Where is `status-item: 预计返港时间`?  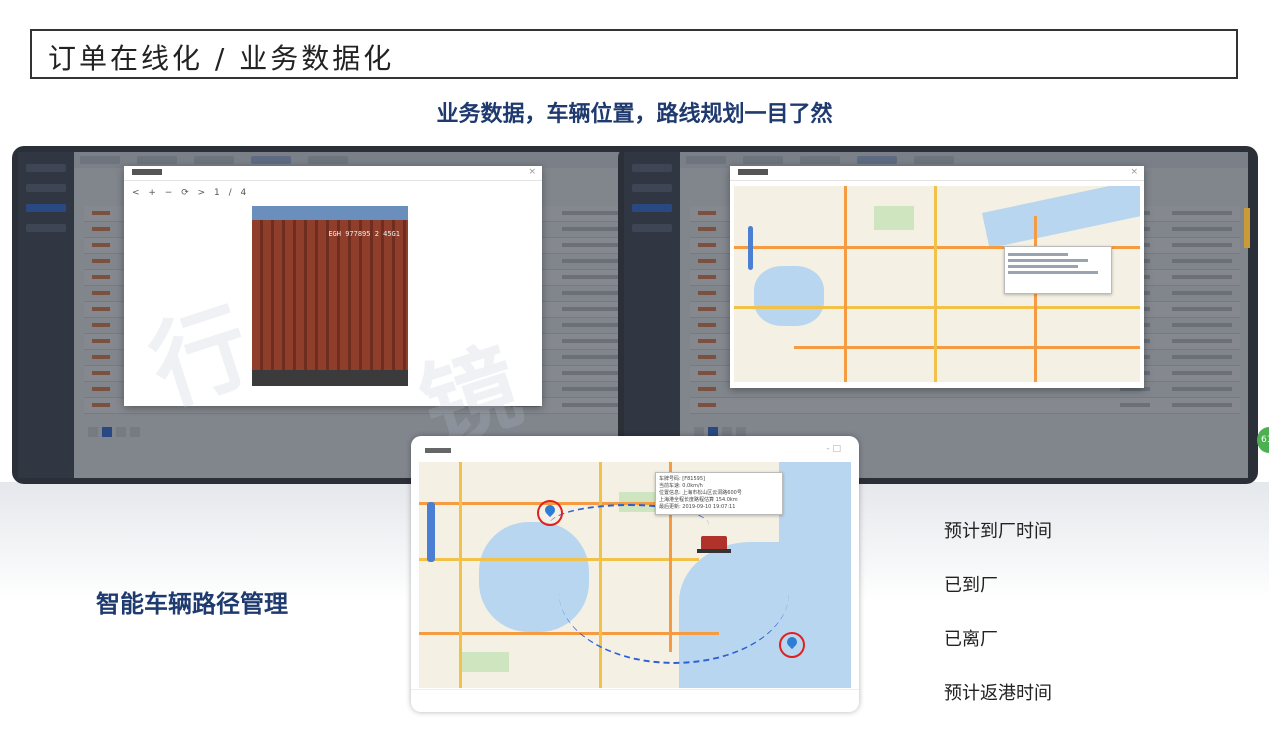
status-item: 预计返港时间 is located at coordinates (998, 693).